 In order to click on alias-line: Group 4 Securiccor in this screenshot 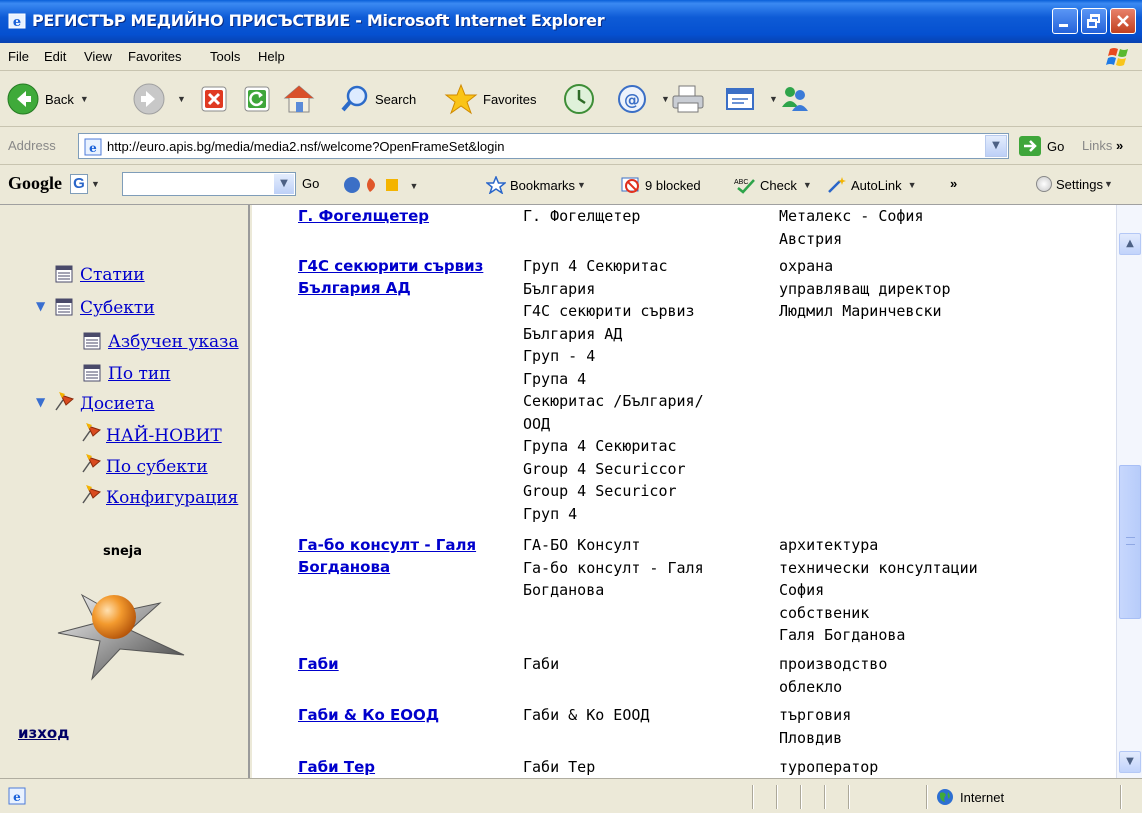, I will do `click(604, 468)`.